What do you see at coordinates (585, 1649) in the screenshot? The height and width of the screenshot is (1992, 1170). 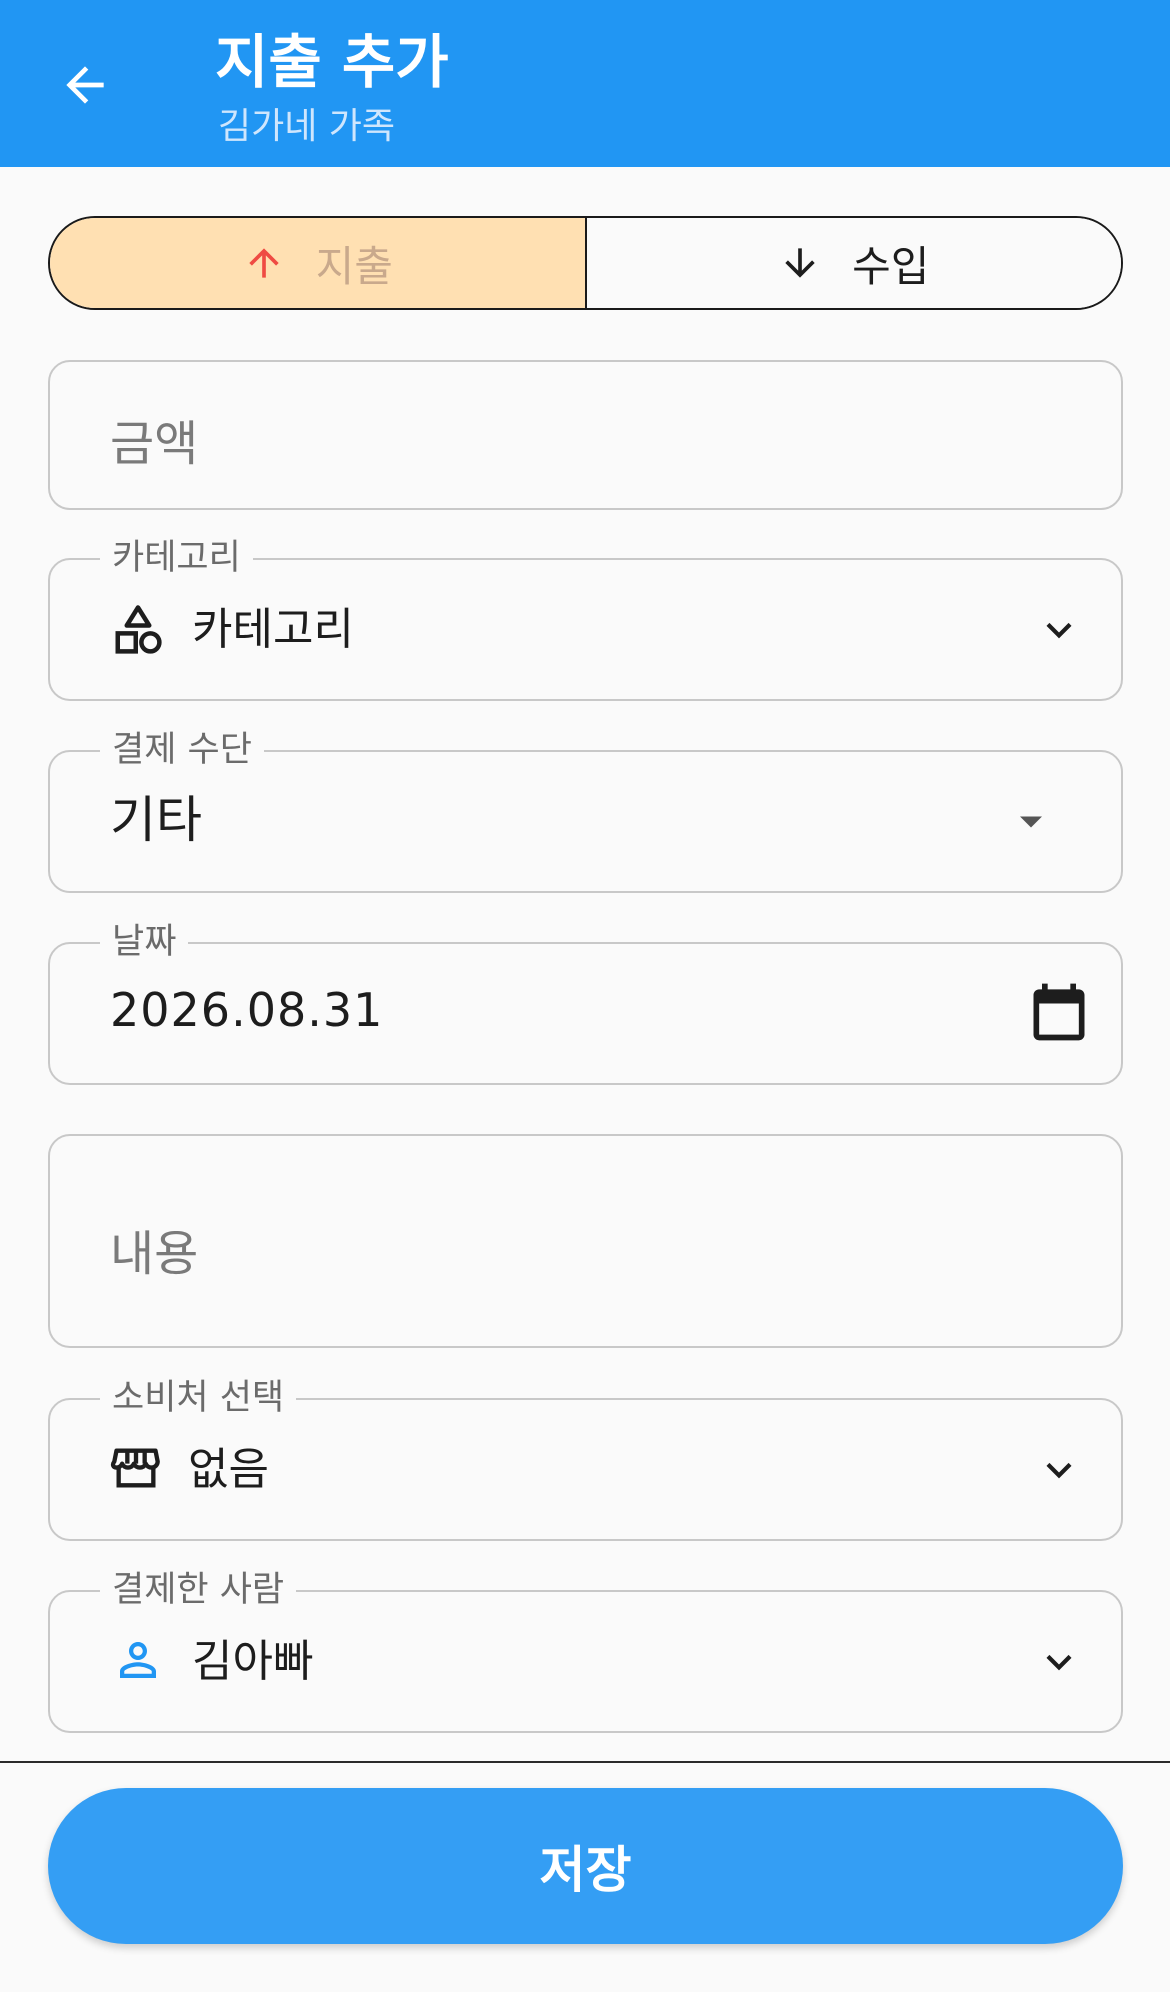 I see `payer-select: 결제한 사람 김아빠` at bounding box center [585, 1649].